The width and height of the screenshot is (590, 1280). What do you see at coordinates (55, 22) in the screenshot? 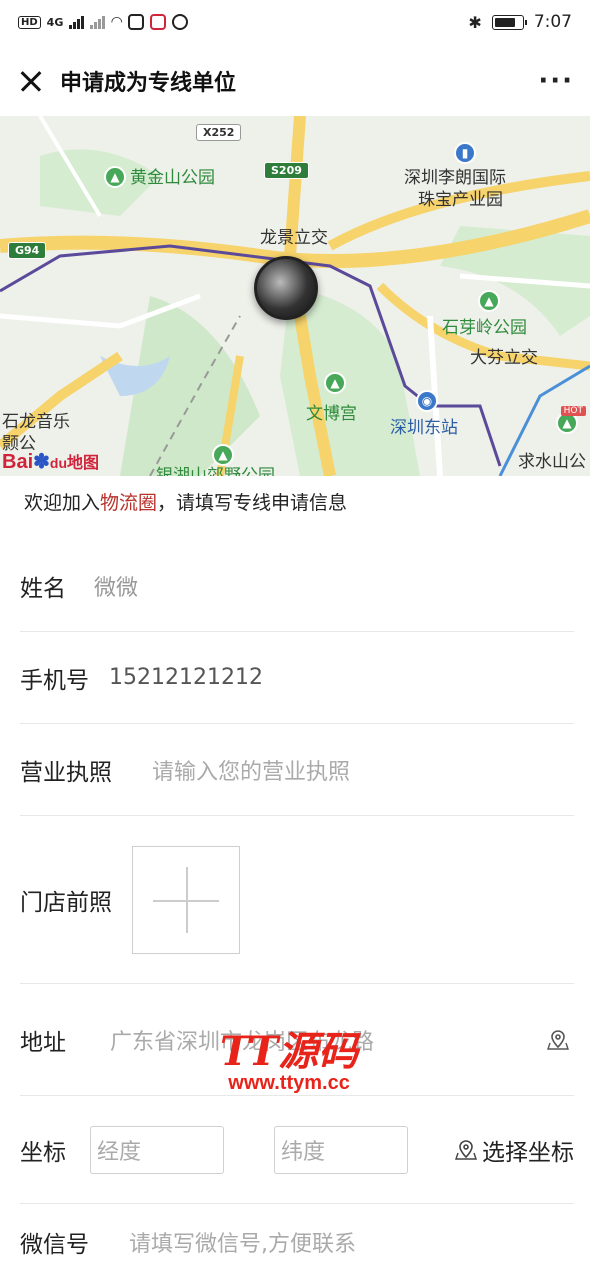
I see `network-type: 4G` at bounding box center [55, 22].